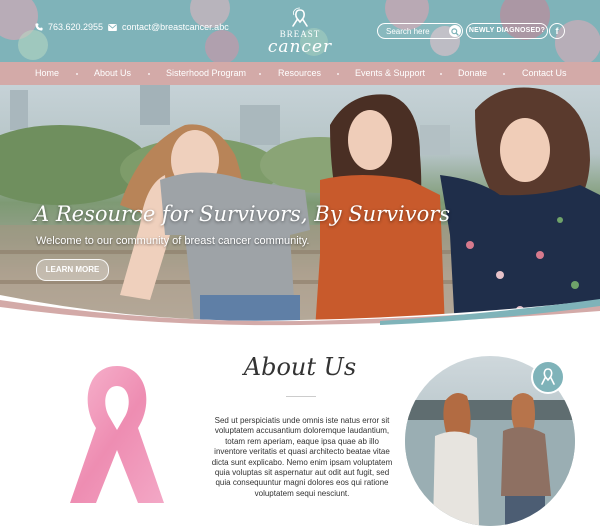 The image size is (600, 526). What do you see at coordinates (544, 73) in the screenshot?
I see `nav-item-contact-us: Contact Us` at bounding box center [544, 73].